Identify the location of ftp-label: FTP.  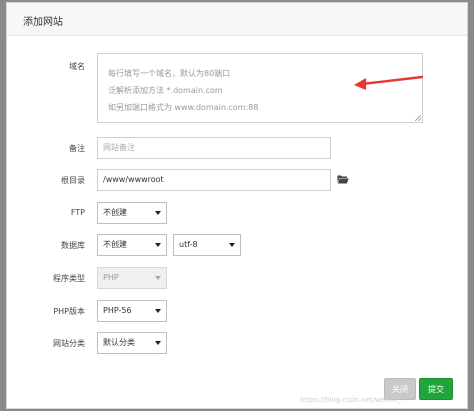
(77, 212).